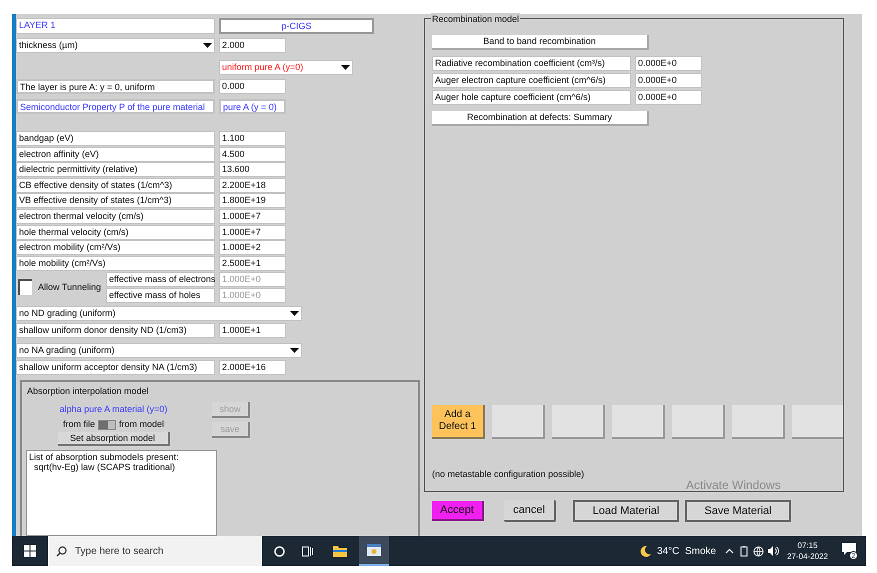  What do you see at coordinates (115, 248) in the screenshot?
I see `parameter-label: electron mobility (cm²/Vs)` at bounding box center [115, 248].